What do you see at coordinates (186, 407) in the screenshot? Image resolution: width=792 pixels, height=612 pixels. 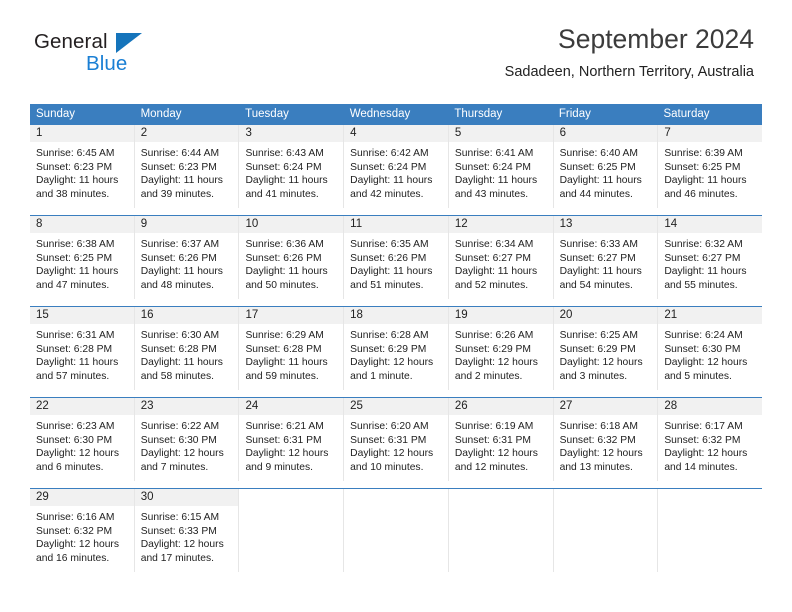 I see `day-number-bar: 23` at bounding box center [186, 407].